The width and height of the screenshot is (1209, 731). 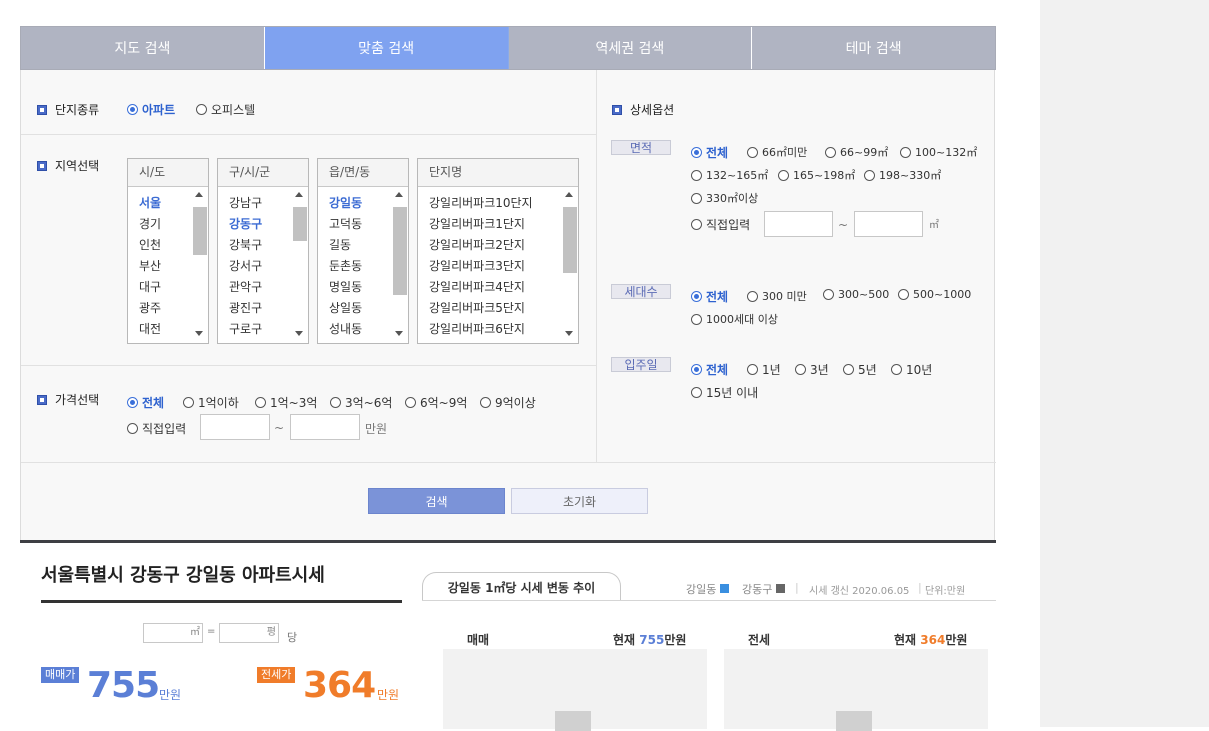 What do you see at coordinates (345, 307) in the screenshot?
I see `list-item: 상일동` at bounding box center [345, 307].